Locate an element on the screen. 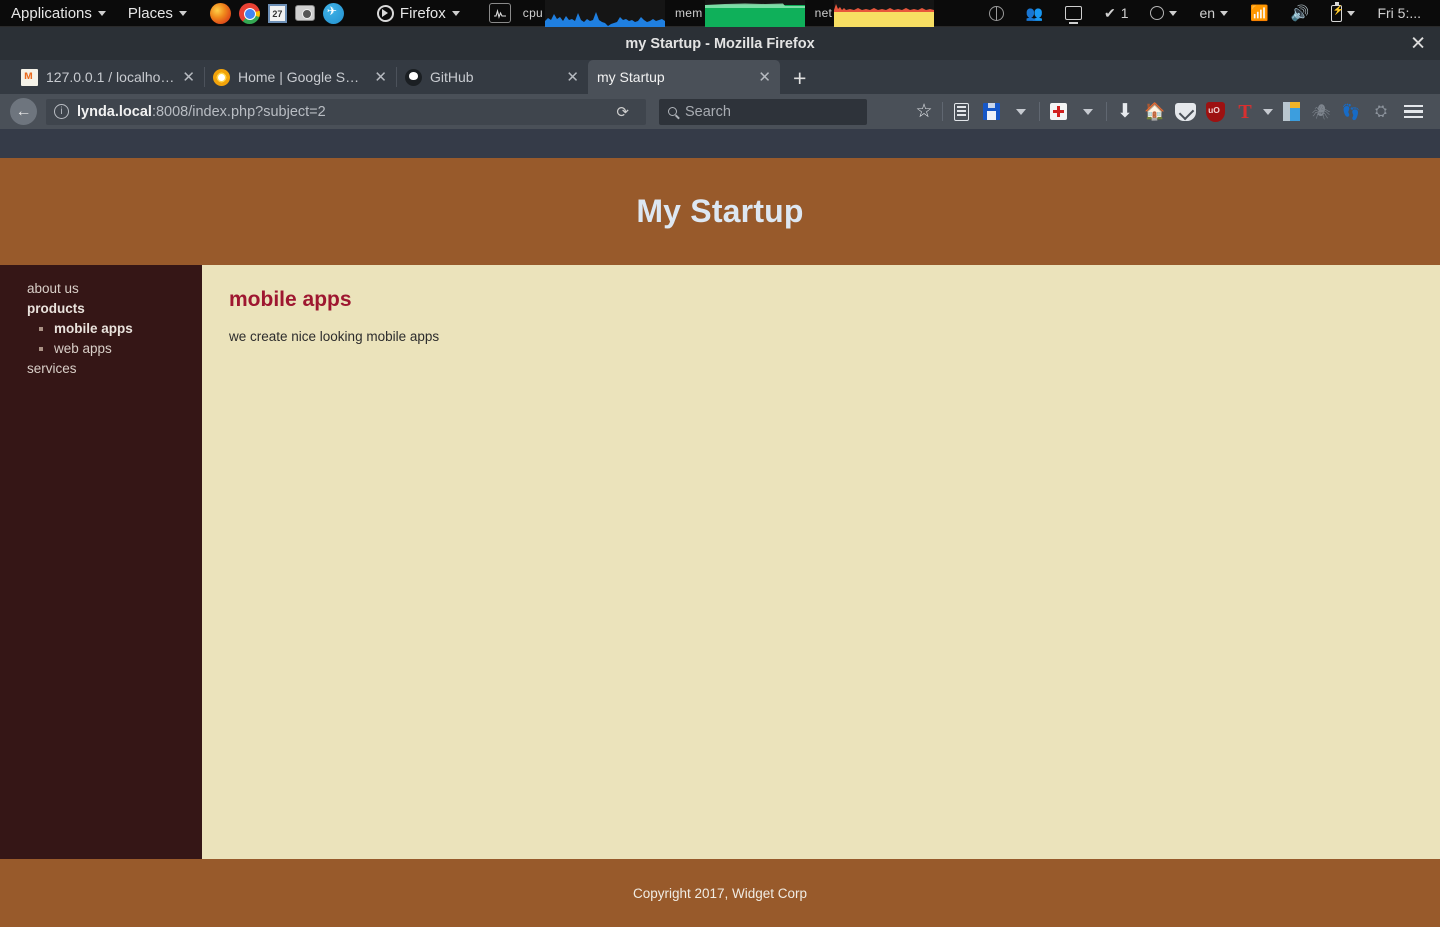 Image resolution: width=1440 pixels, height=927 pixels. url-path: :8008/index.php?subject=2 is located at coordinates (238, 111).